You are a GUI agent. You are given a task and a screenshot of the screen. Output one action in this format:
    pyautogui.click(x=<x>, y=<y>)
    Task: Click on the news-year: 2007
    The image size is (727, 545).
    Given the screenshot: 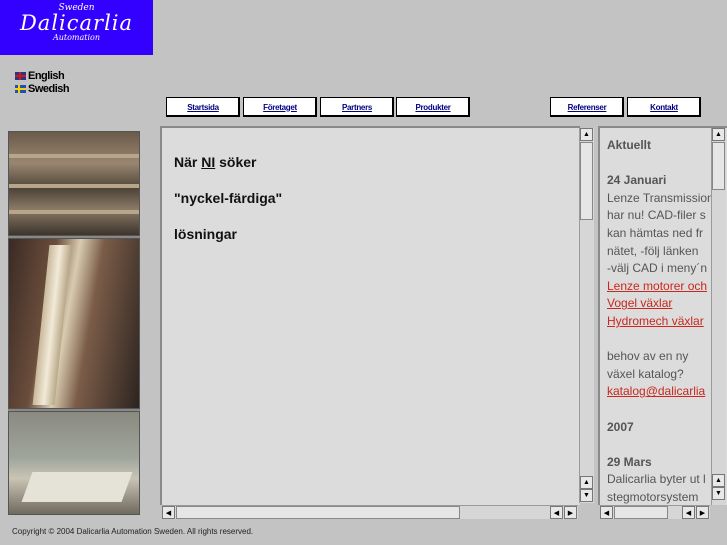 What is the action you would take?
    pyautogui.click(x=620, y=426)
    